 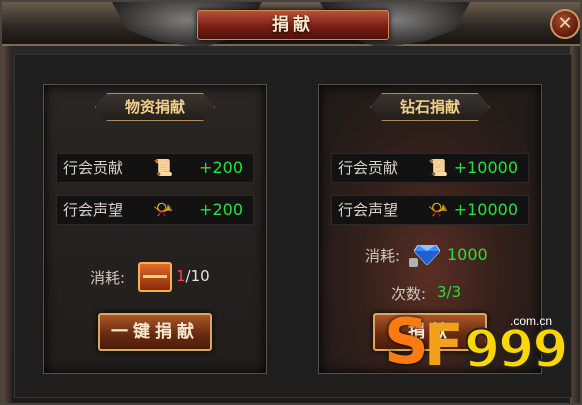 I want to click on watermark-logo: S F 999 .com.cn, so click(x=479, y=345).